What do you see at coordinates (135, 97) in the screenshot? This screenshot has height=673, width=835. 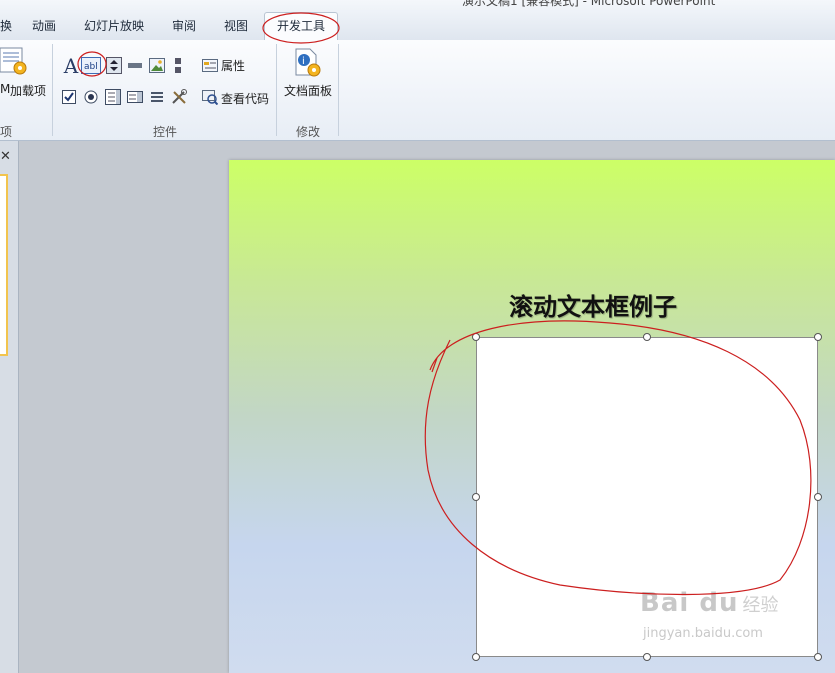 I see `combobox-control-icon` at bounding box center [135, 97].